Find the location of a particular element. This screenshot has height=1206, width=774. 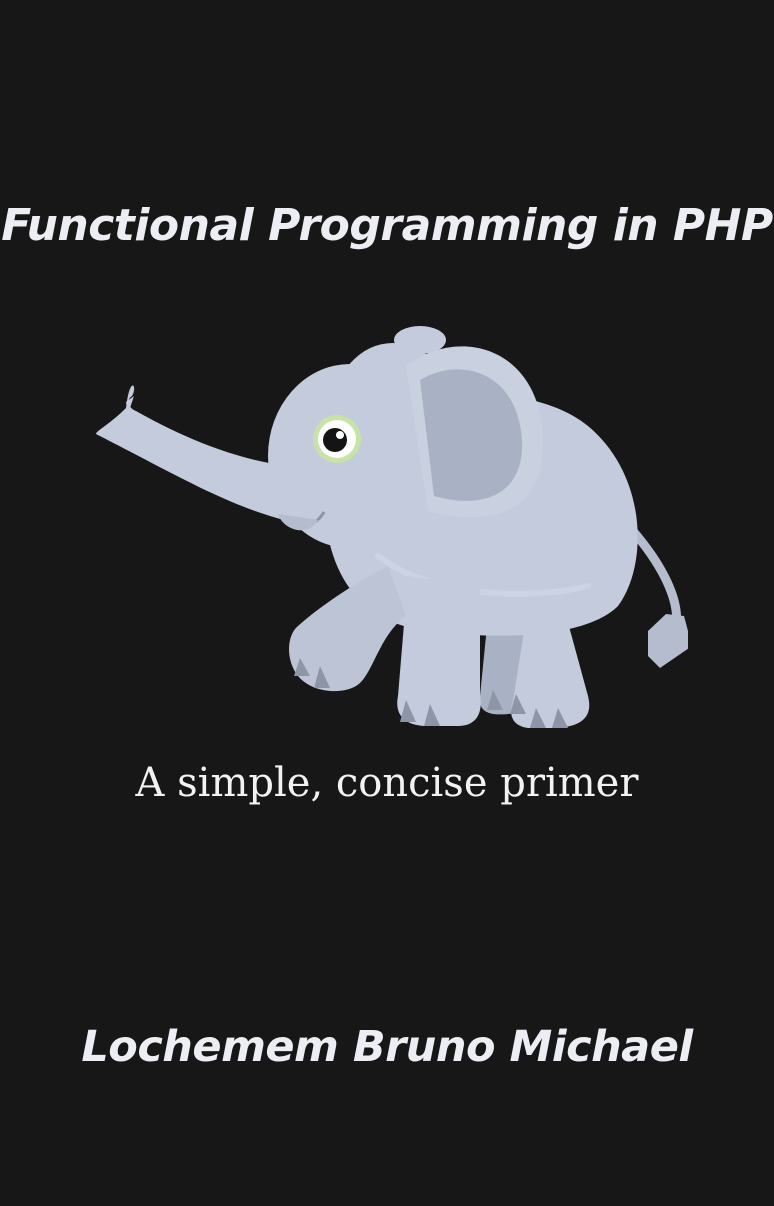

book-subtitle: A simple, concise primer is located at coordinates (387, 783).